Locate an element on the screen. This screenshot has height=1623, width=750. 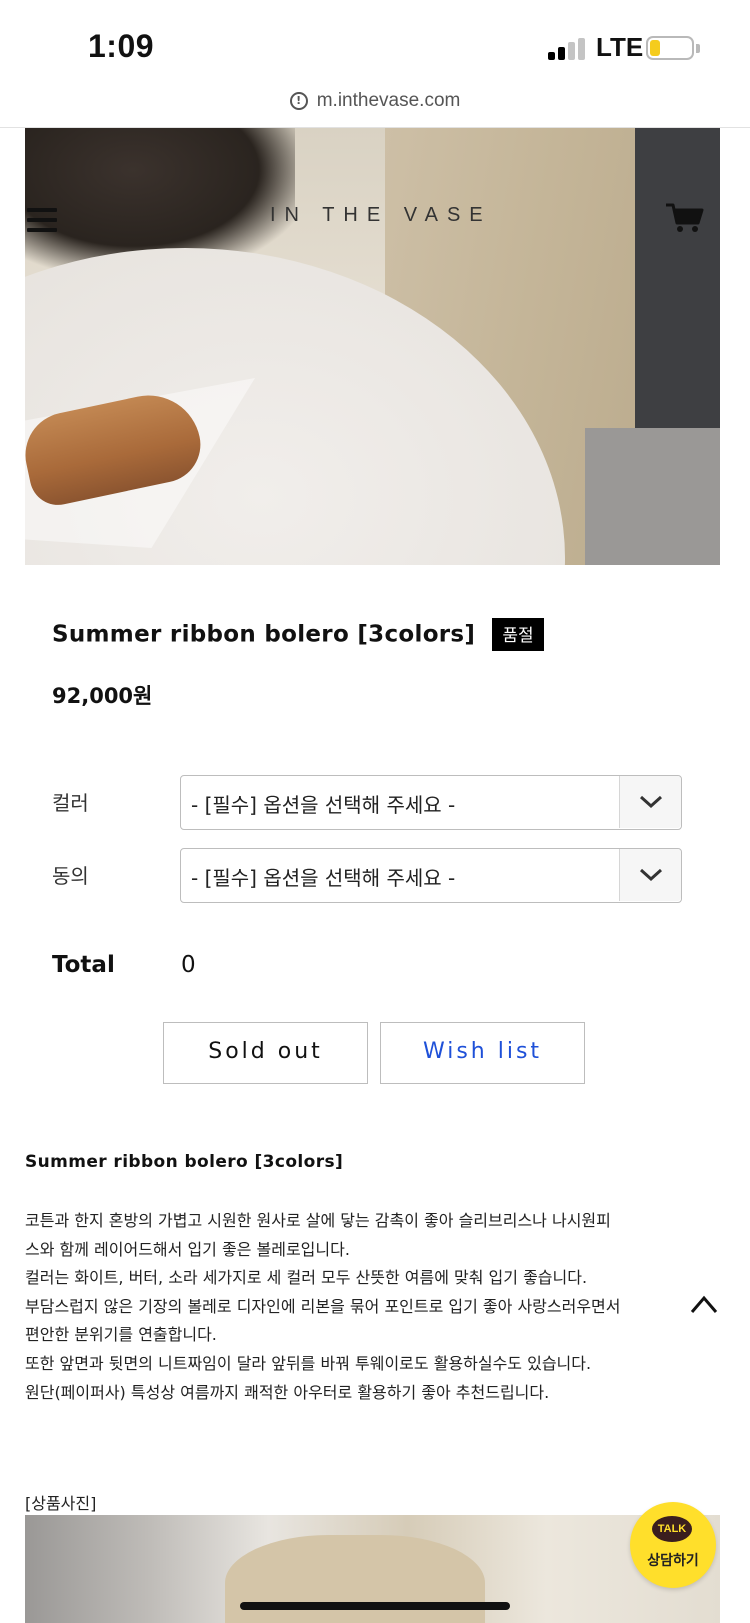
hamburger-menu-icon is located at coordinates (42, 220).